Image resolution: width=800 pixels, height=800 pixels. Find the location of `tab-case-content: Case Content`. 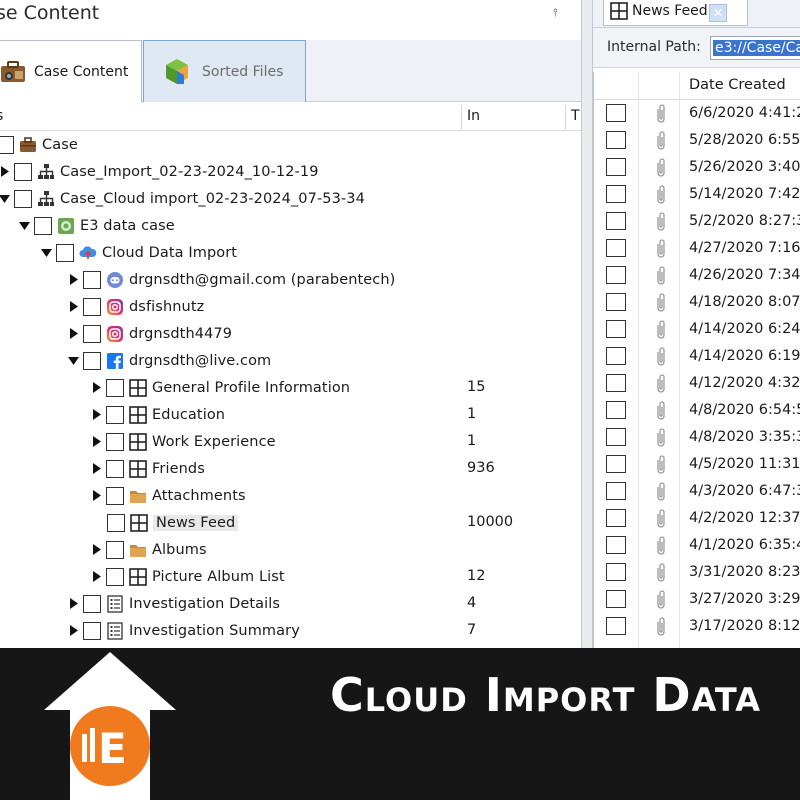

tab-case-content: Case Content is located at coordinates (71, 71).